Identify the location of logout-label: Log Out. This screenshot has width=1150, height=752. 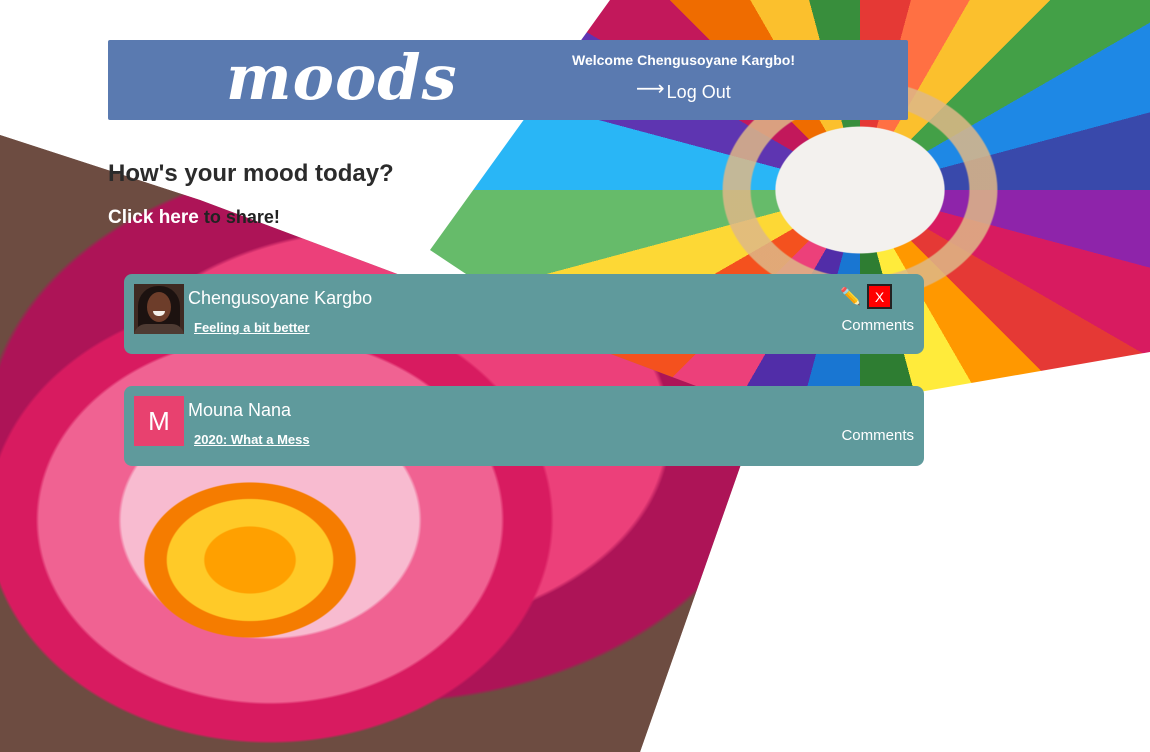
(698, 92).